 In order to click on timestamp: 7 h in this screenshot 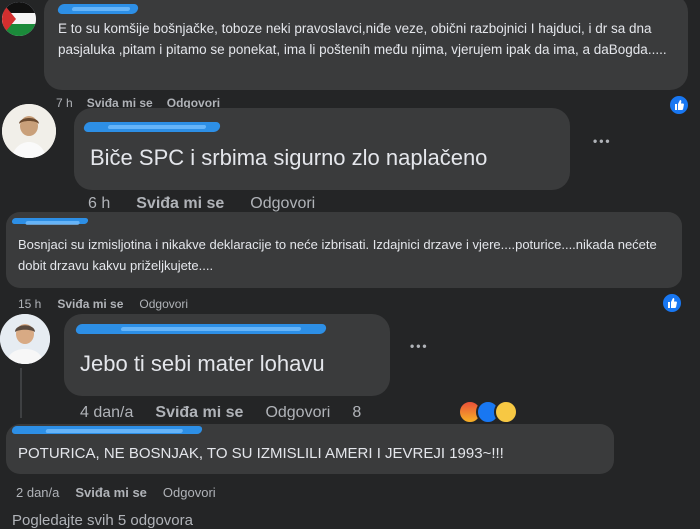, I will do `click(64, 103)`.